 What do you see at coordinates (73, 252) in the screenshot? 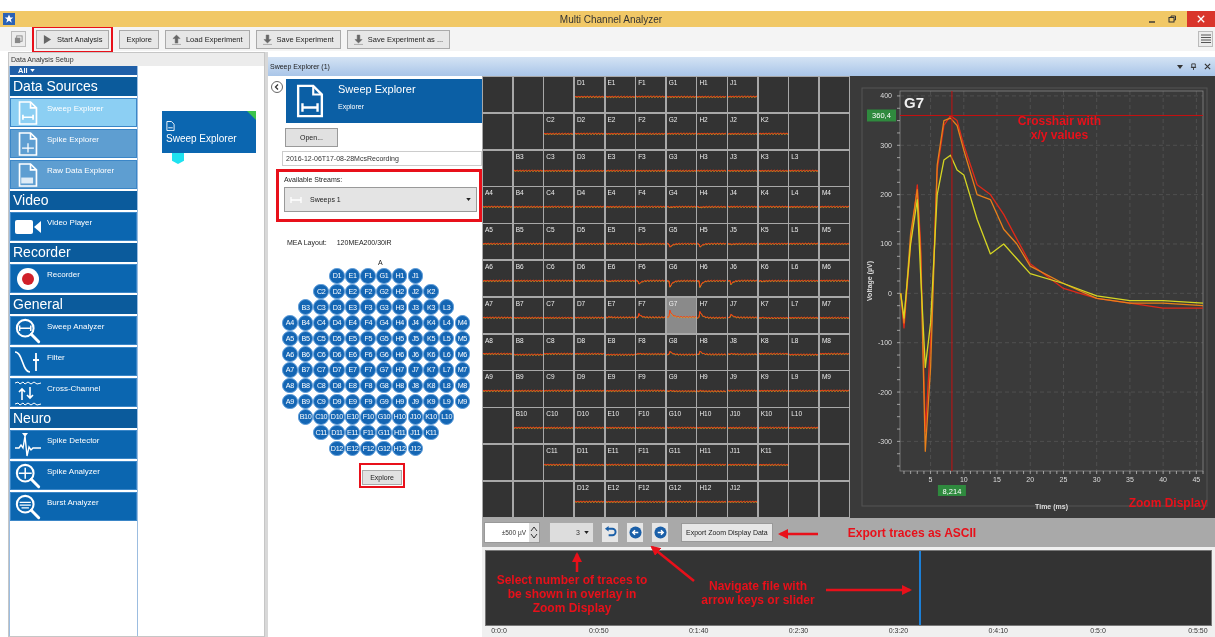
I see `group-header: Recorder` at bounding box center [73, 252].